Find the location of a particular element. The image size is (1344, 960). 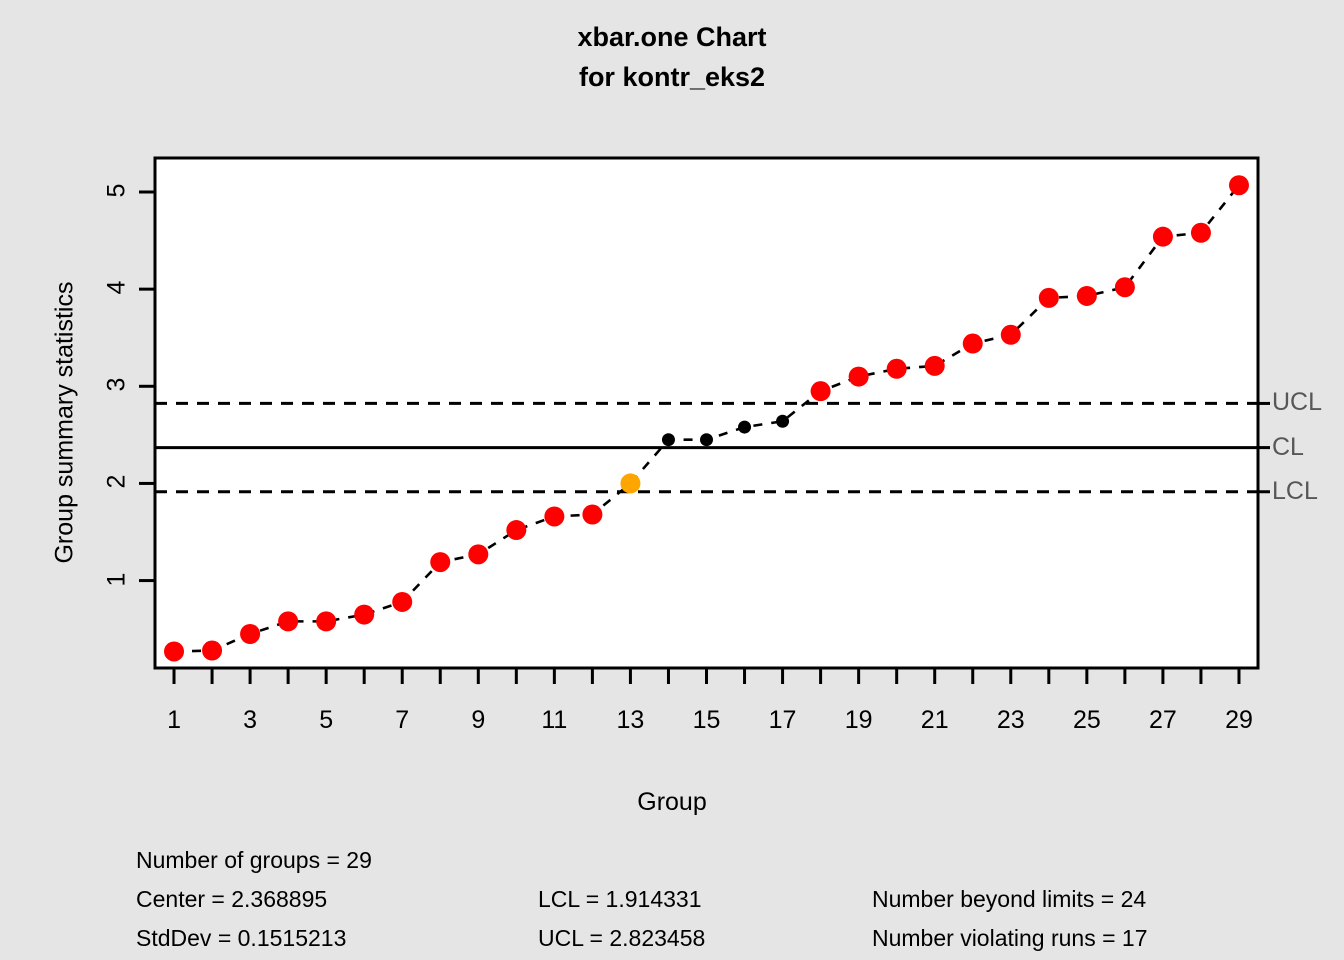

x-tick-label: 11 is located at coordinates (554, 720).